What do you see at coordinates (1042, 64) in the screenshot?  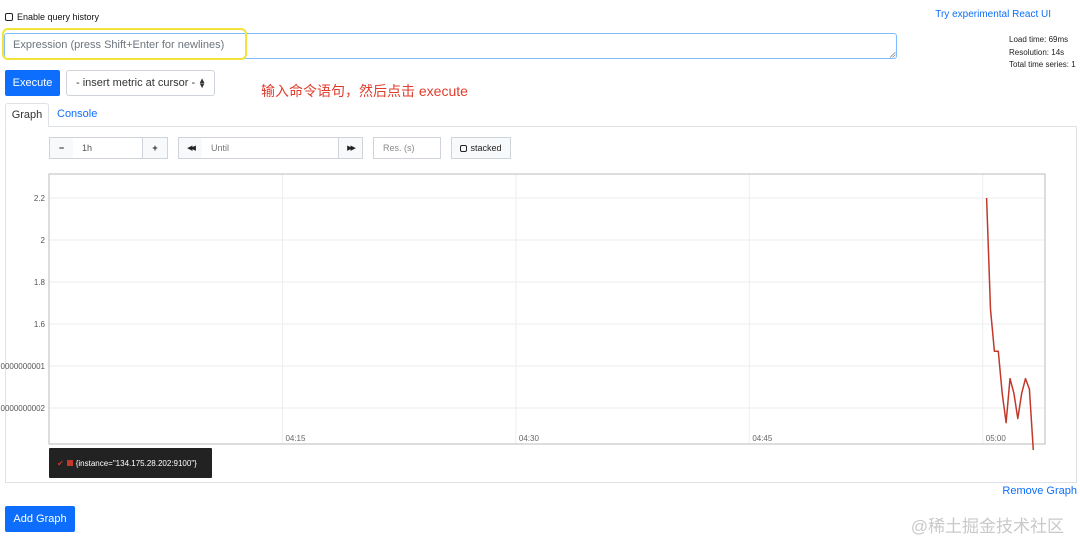 I see `total-series: Total time series: 1` at bounding box center [1042, 64].